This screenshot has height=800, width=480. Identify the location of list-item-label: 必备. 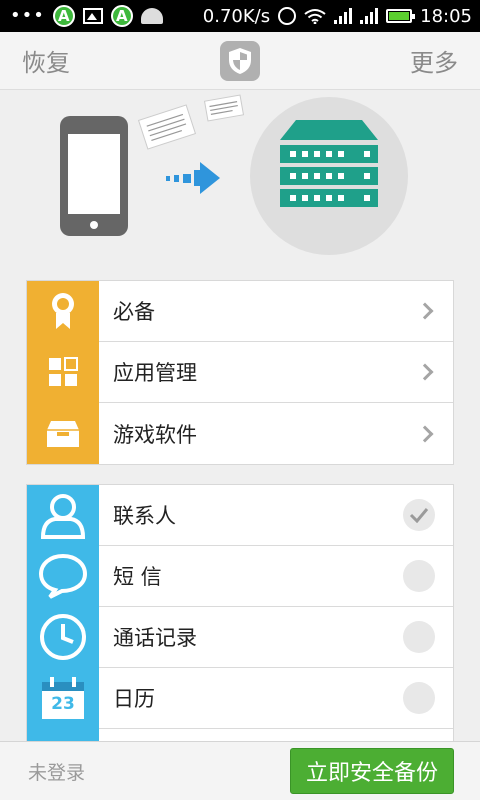
(134, 312).